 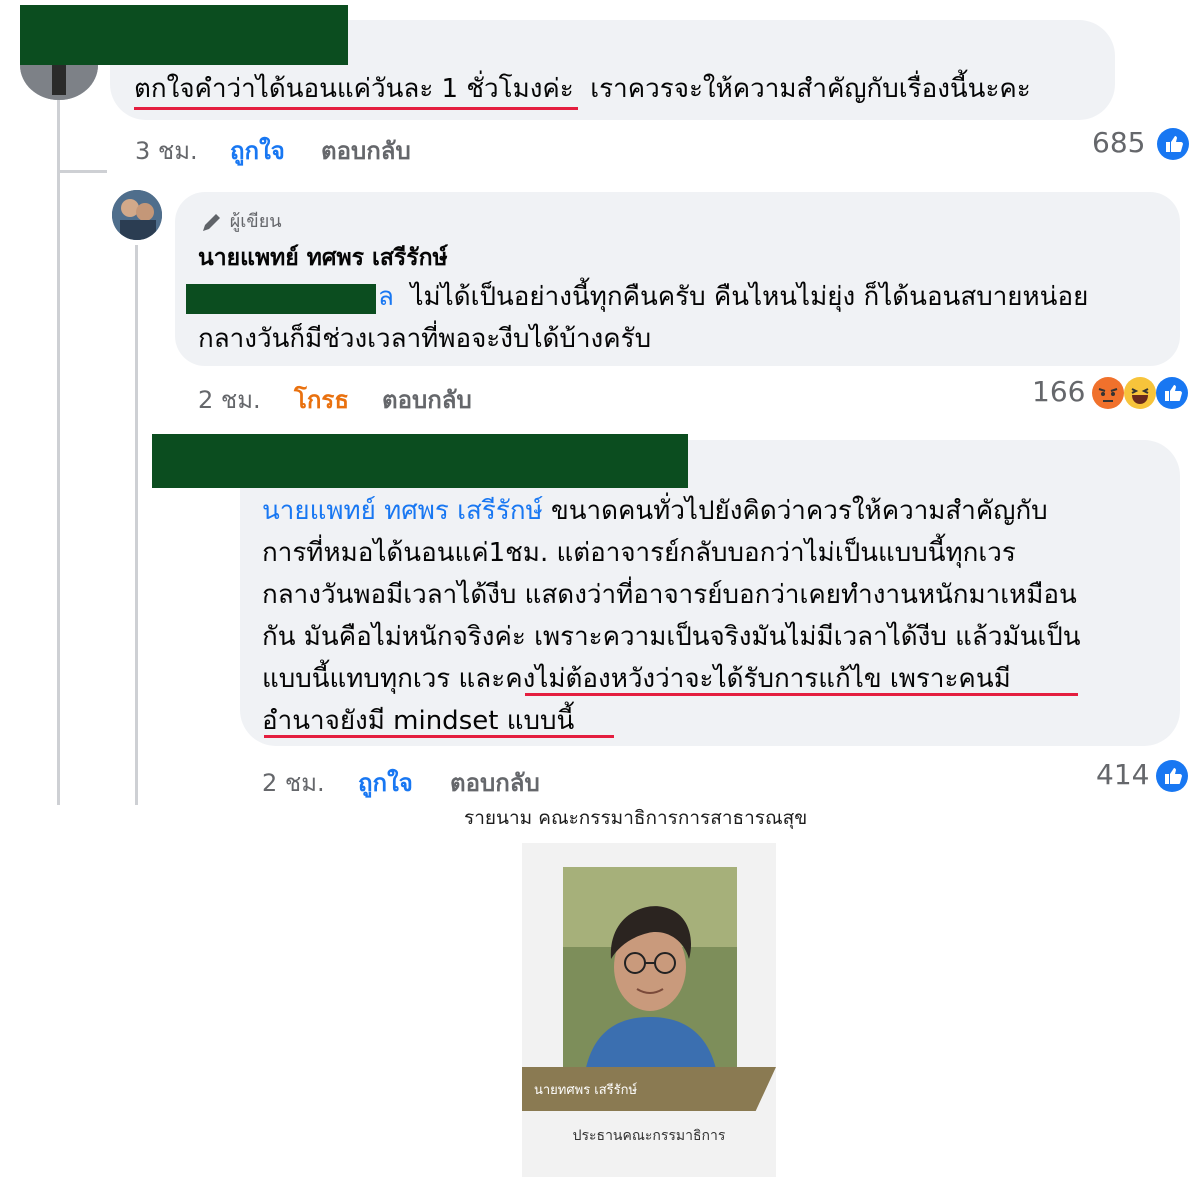 What do you see at coordinates (255, 221) in the screenshot?
I see `author-badge-label: ผู้เขียน` at bounding box center [255, 221].